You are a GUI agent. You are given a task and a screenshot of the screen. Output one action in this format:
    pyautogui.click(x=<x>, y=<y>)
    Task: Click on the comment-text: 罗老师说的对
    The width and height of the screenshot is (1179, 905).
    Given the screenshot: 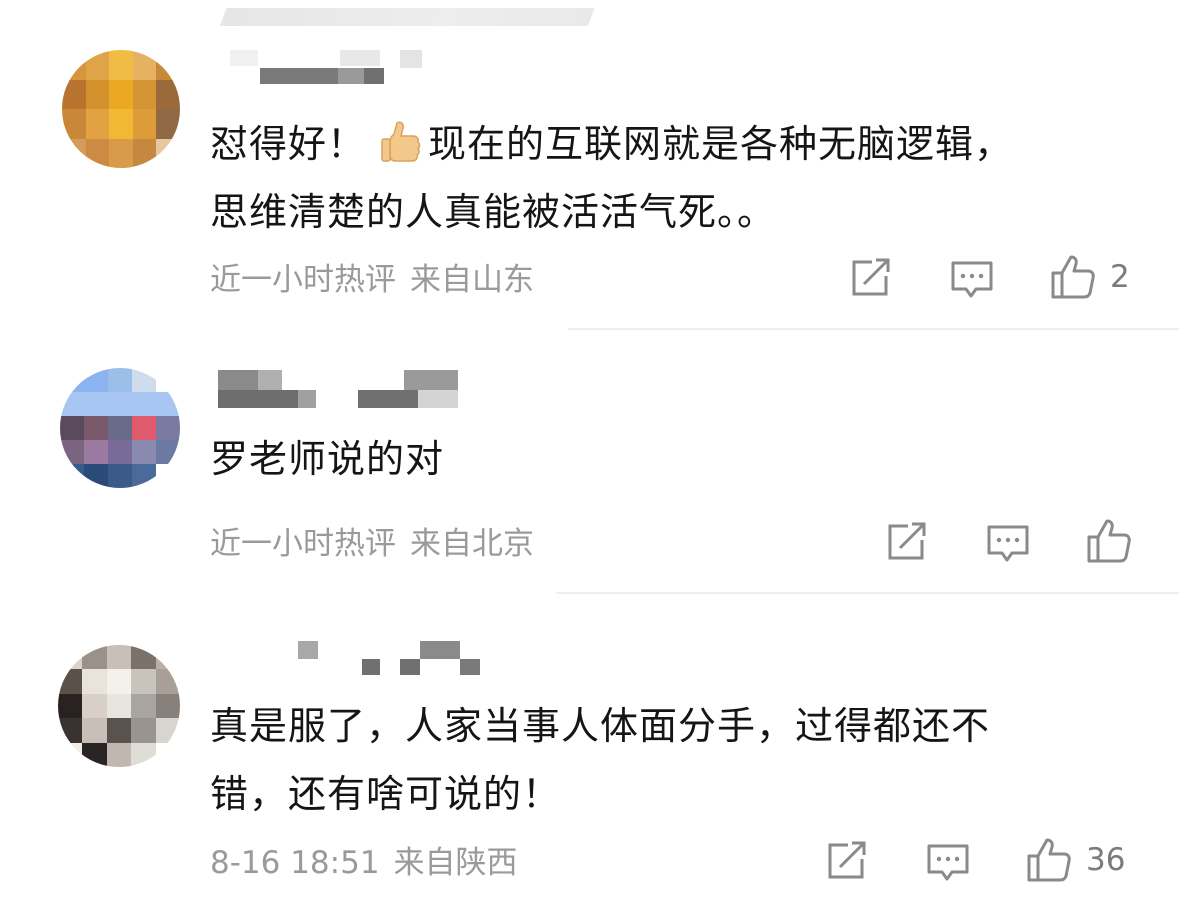 What is the action you would take?
    pyautogui.click(x=327, y=459)
    